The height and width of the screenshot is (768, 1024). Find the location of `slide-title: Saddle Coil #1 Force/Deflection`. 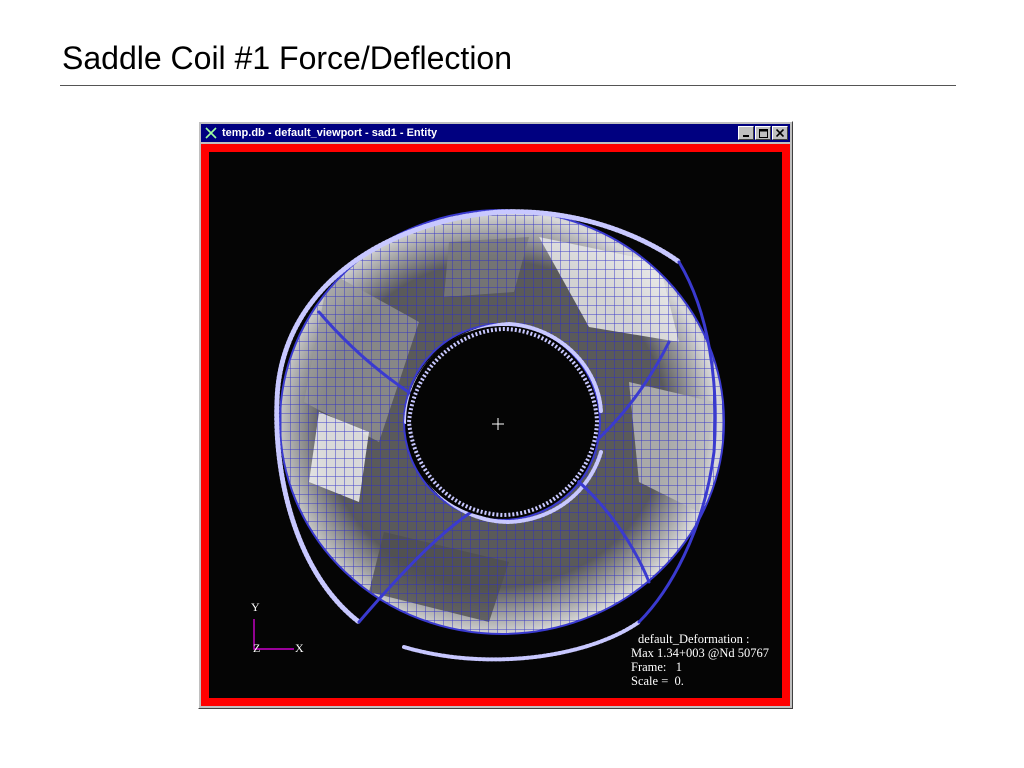

slide-title: Saddle Coil #1 Force/Deflection is located at coordinates (287, 58).